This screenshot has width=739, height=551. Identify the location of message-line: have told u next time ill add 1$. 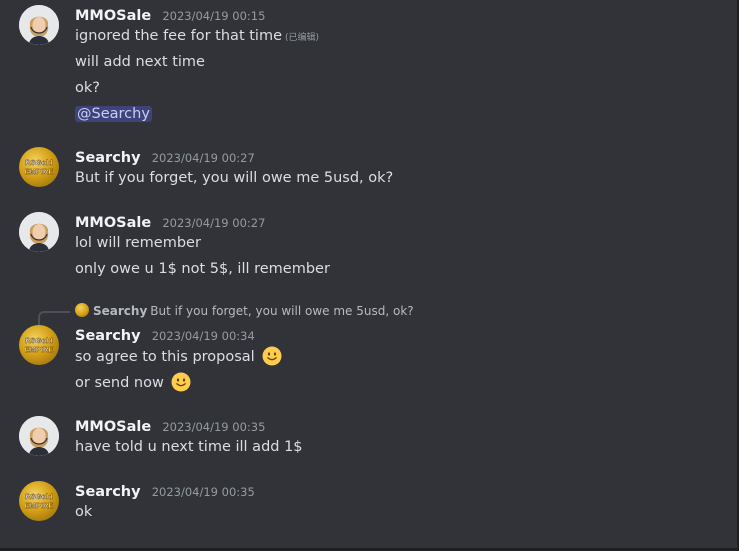
(189, 447).